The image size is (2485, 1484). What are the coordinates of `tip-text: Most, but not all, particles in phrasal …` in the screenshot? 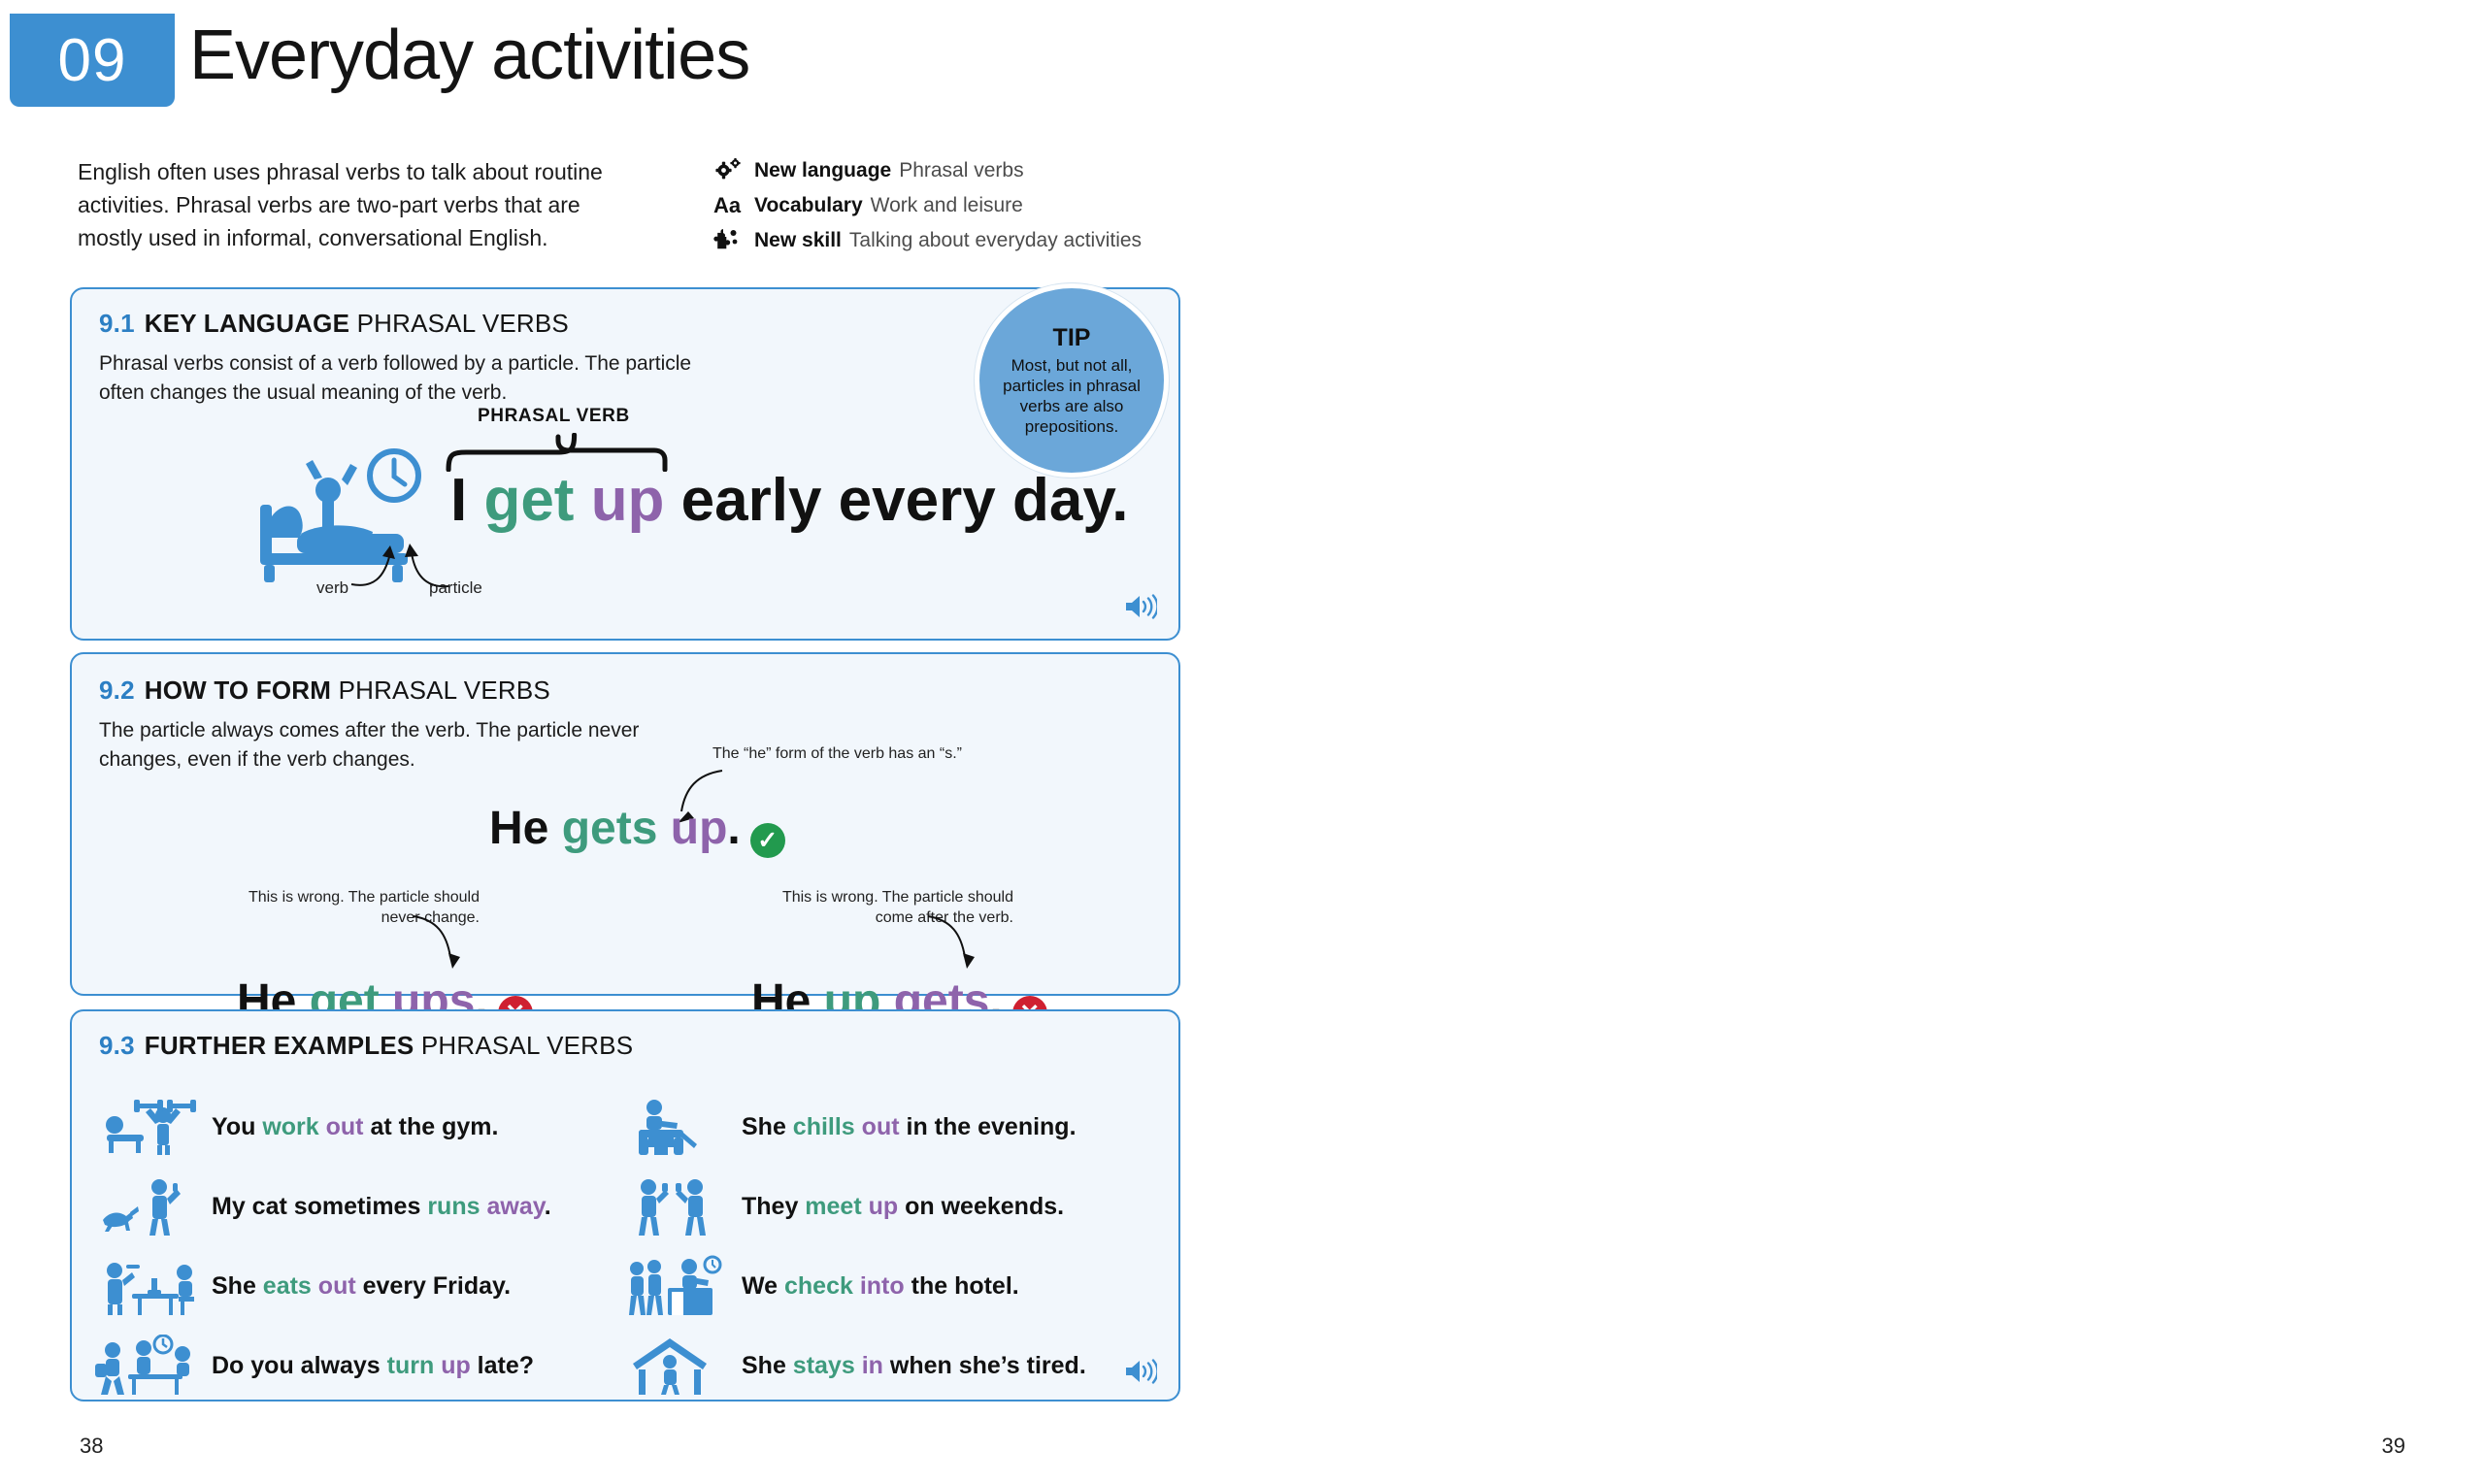 It's located at (1072, 396).